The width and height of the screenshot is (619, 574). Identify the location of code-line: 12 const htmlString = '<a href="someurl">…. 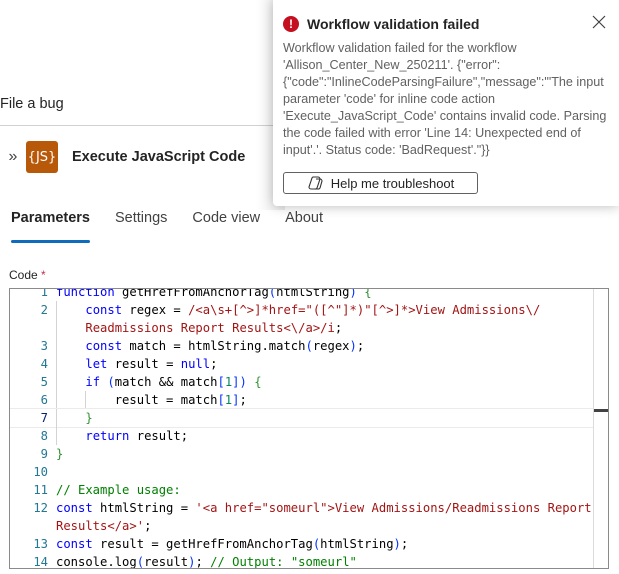
(302, 508).